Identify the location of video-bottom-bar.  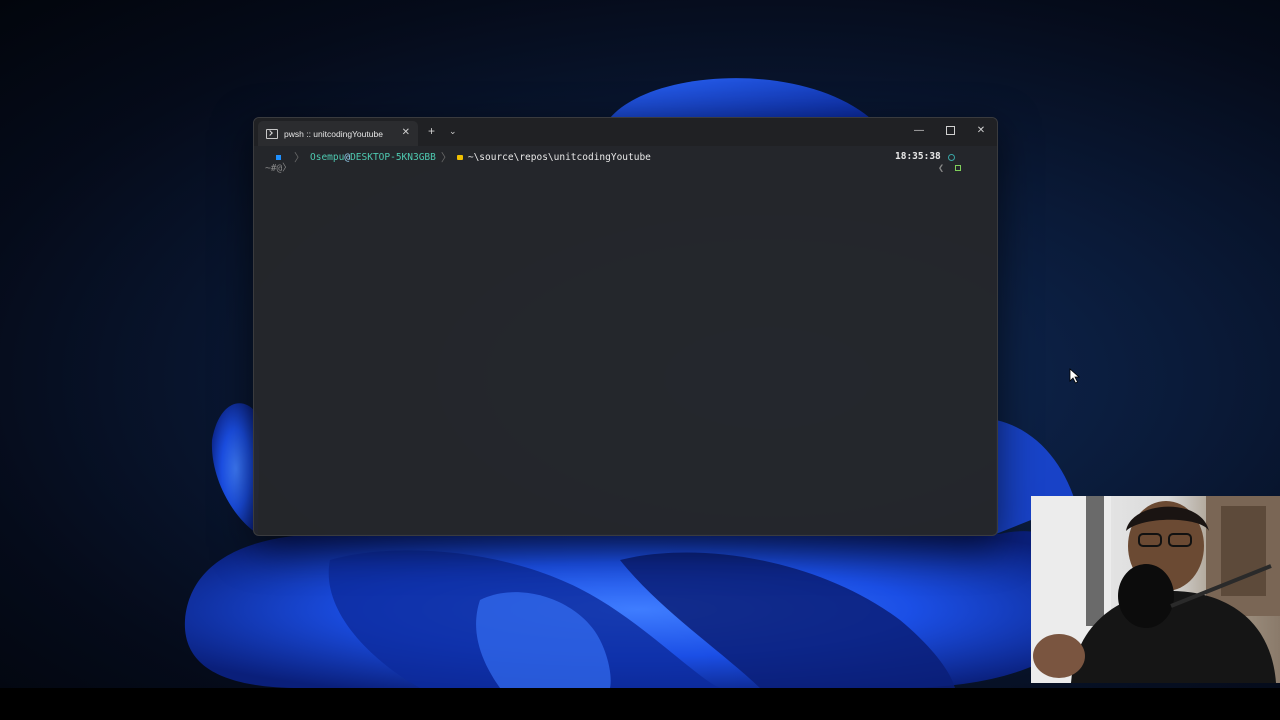
(640, 704).